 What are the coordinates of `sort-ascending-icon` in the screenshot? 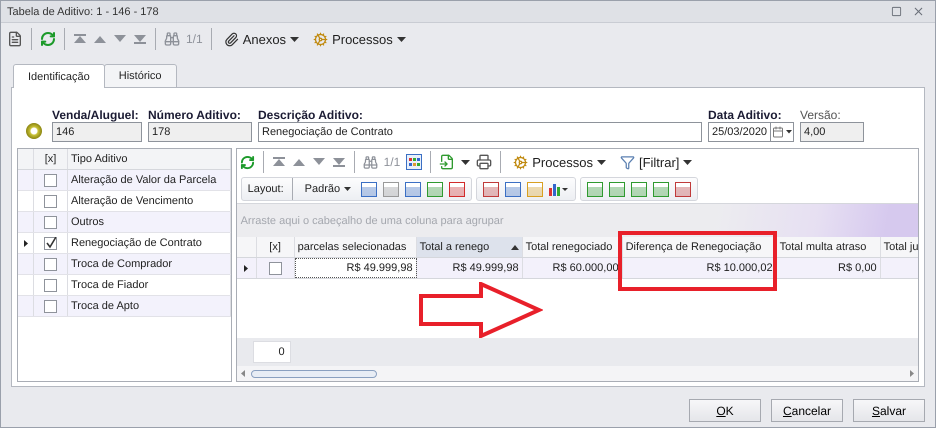 It's located at (514, 247).